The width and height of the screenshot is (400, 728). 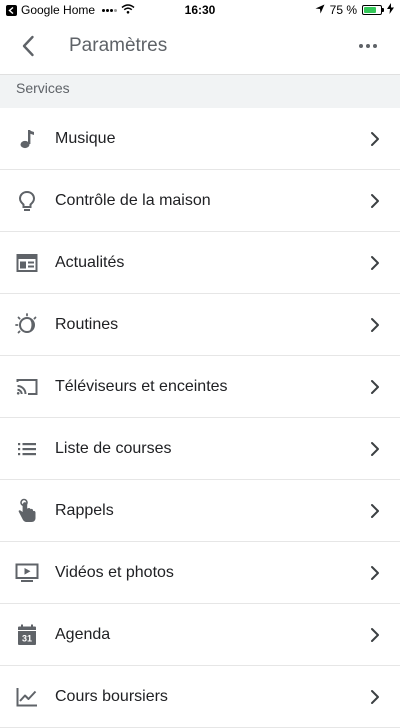 I want to click on calendar-icon: 31, so click(x=27, y=635).